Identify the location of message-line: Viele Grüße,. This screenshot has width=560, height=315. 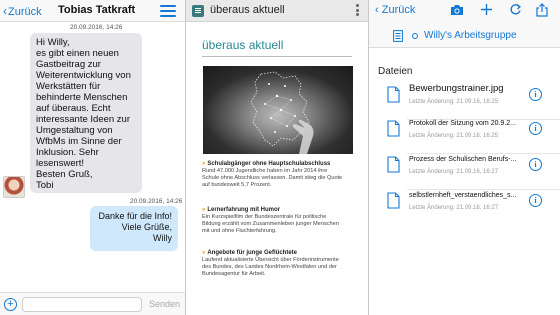
(146, 227).